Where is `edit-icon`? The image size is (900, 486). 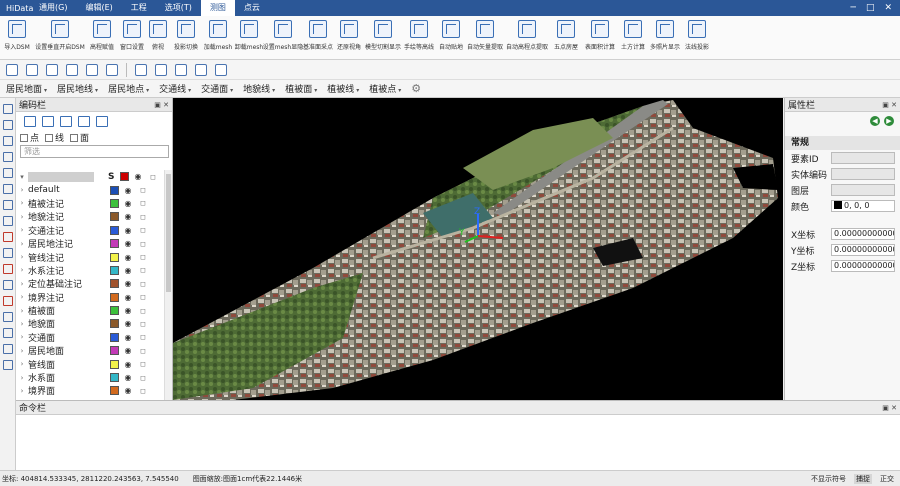 edit-icon is located at coordinates (8, 253).